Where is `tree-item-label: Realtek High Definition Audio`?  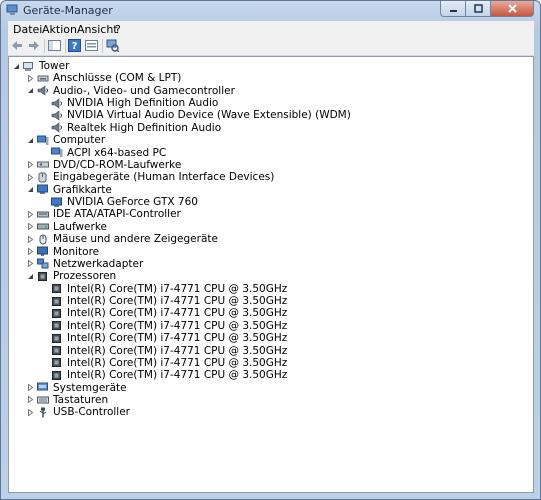 tree-item-label: Realtek High Definition Audio is located at coordinates (144, 127).